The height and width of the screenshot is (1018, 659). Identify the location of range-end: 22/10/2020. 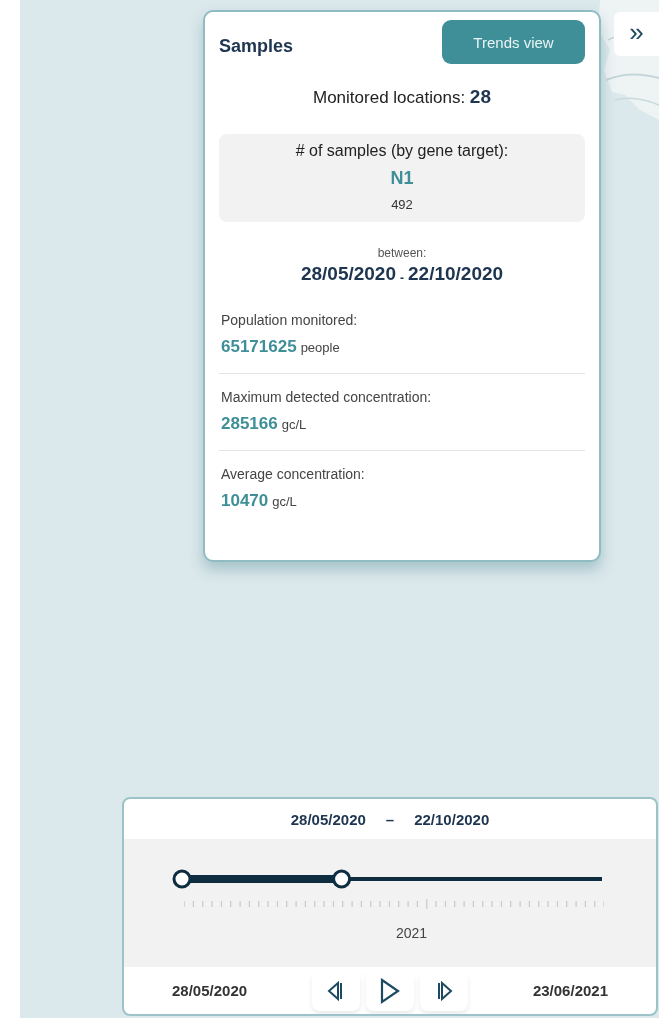
(452, 819).